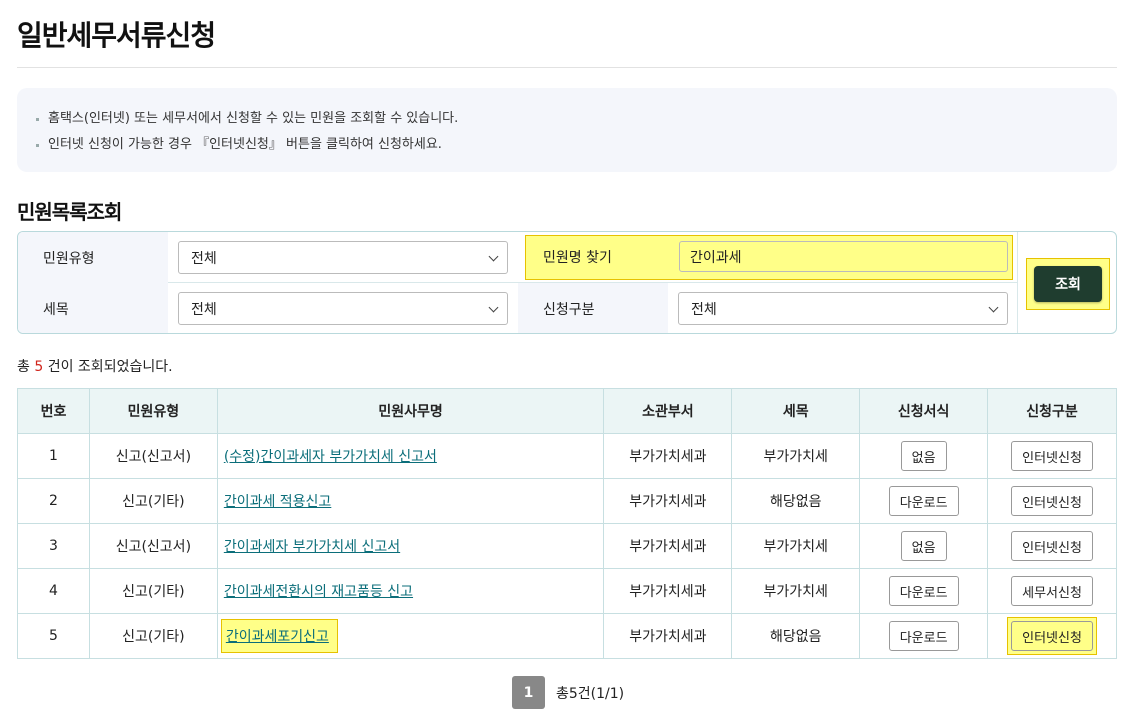 This screenshot has width=1132, height=721. Describe the element at coordinates (410, 411) in the screenshot. I see `header-name: 민원사무명` at that location.